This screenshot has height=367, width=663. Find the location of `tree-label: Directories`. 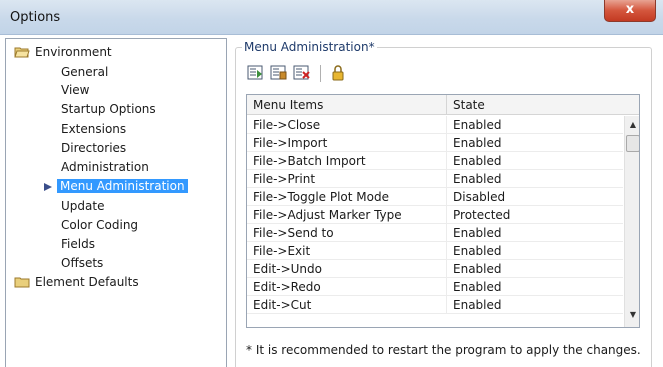

tree-label: Directories is located at coordinates (94, 148).